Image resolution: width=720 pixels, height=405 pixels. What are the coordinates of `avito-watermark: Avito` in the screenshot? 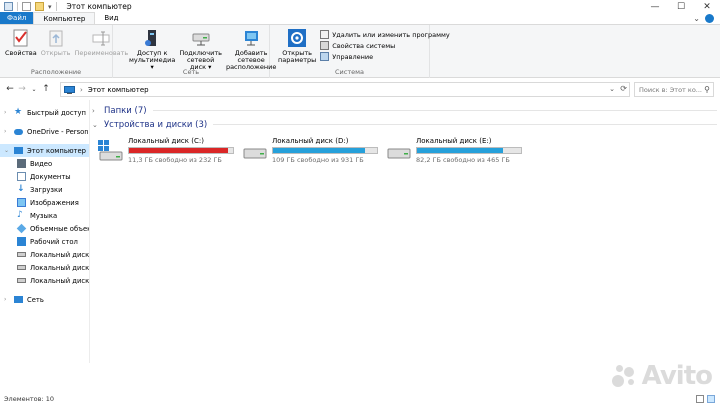 It's located at (662, 376).